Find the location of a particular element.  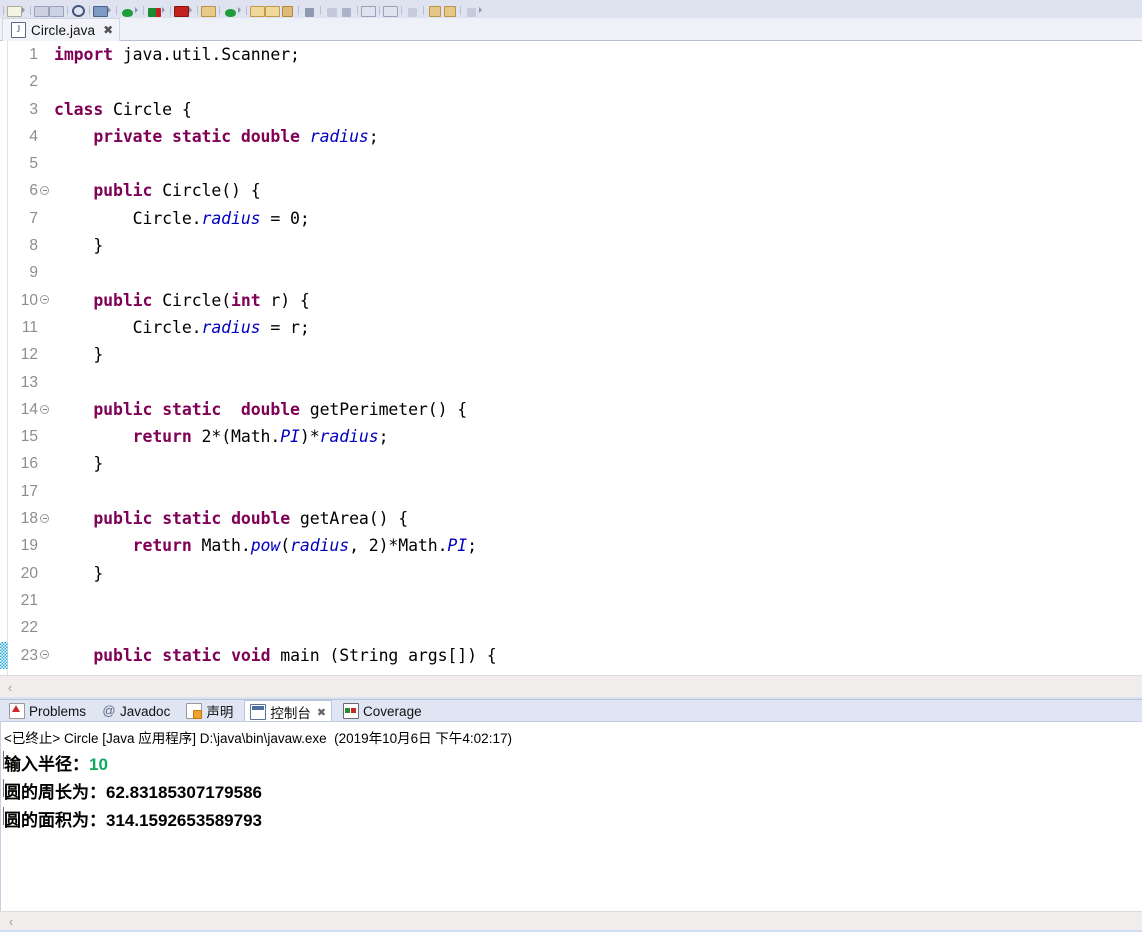

editor-horizontal-scrollbar: ‹ is located at coordinates (571, 686).